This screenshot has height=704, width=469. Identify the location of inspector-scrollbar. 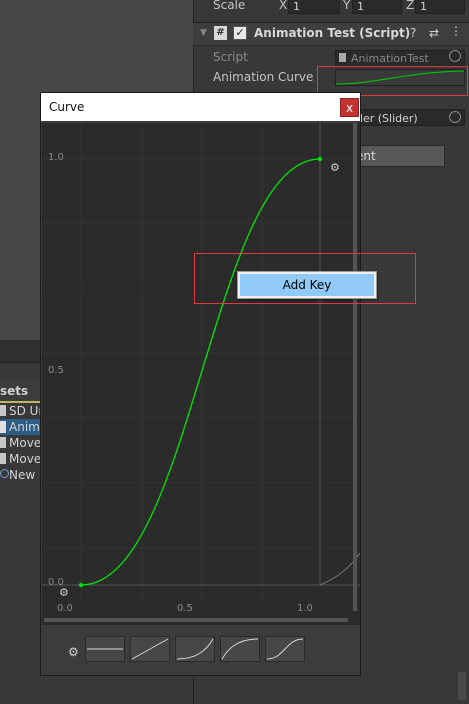
(462, 686).